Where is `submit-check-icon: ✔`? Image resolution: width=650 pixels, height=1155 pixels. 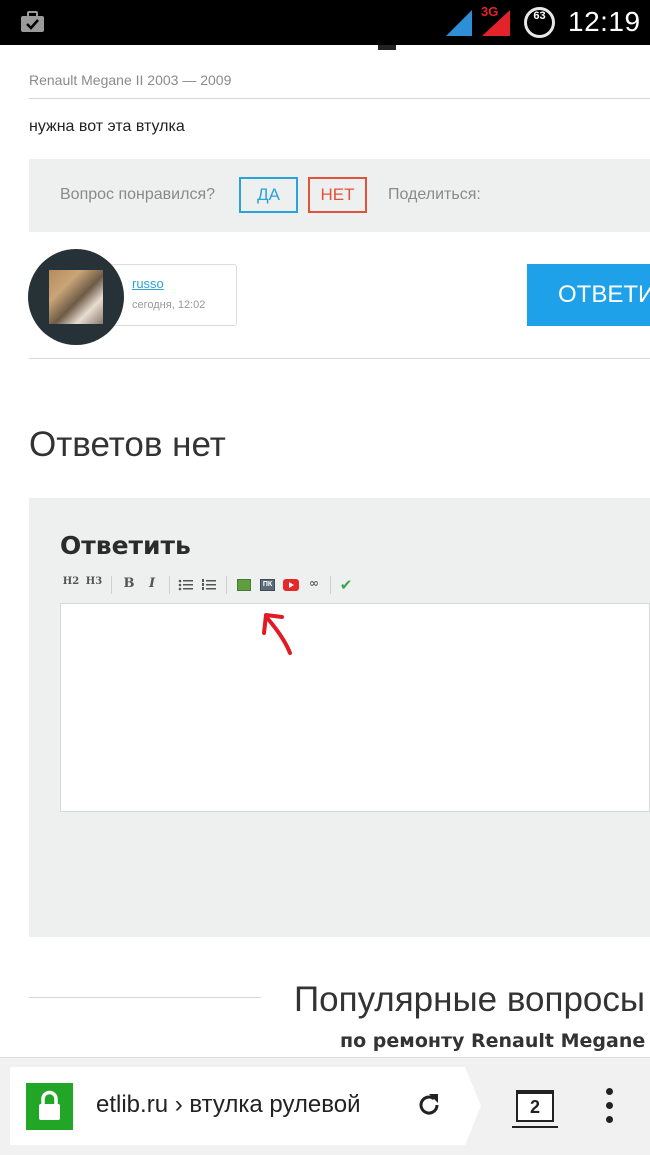
submit-check-icon: ✔ is located at coordinates (346, 585).